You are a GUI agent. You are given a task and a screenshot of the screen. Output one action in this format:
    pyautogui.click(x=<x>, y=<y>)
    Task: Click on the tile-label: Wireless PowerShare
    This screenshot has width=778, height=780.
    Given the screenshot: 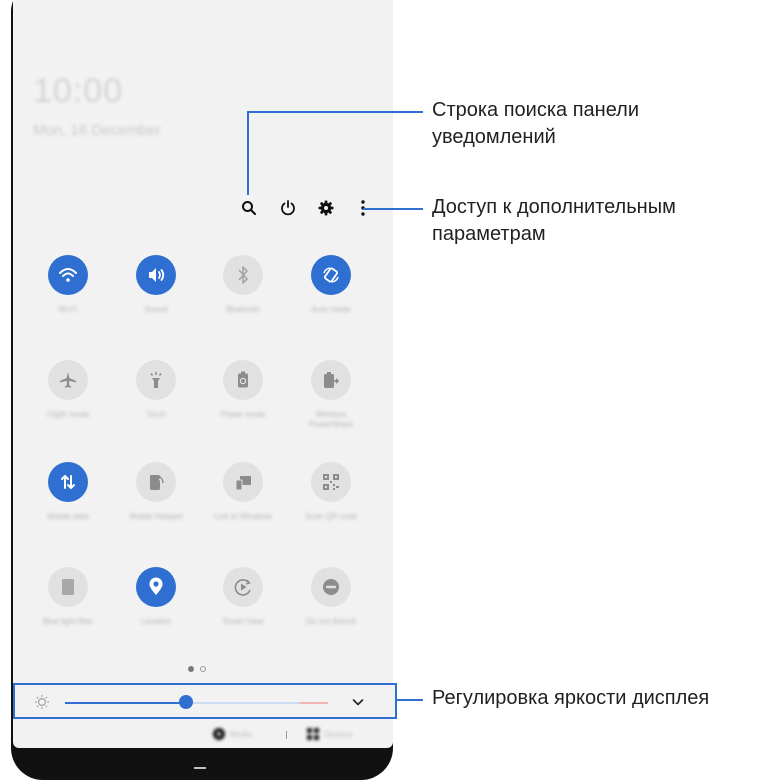 What is the action you would take?
    pyautogui.click(x=331, y=419)
    